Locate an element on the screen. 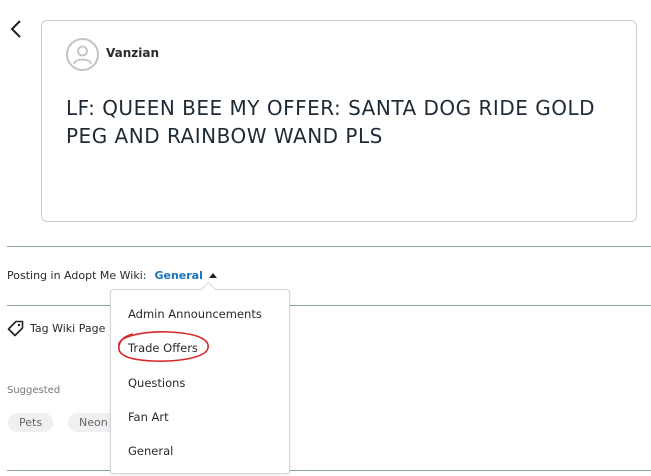 This screenshot has height=476, width=651. suggested-chip: Pets is located at coordinates (31, 422).